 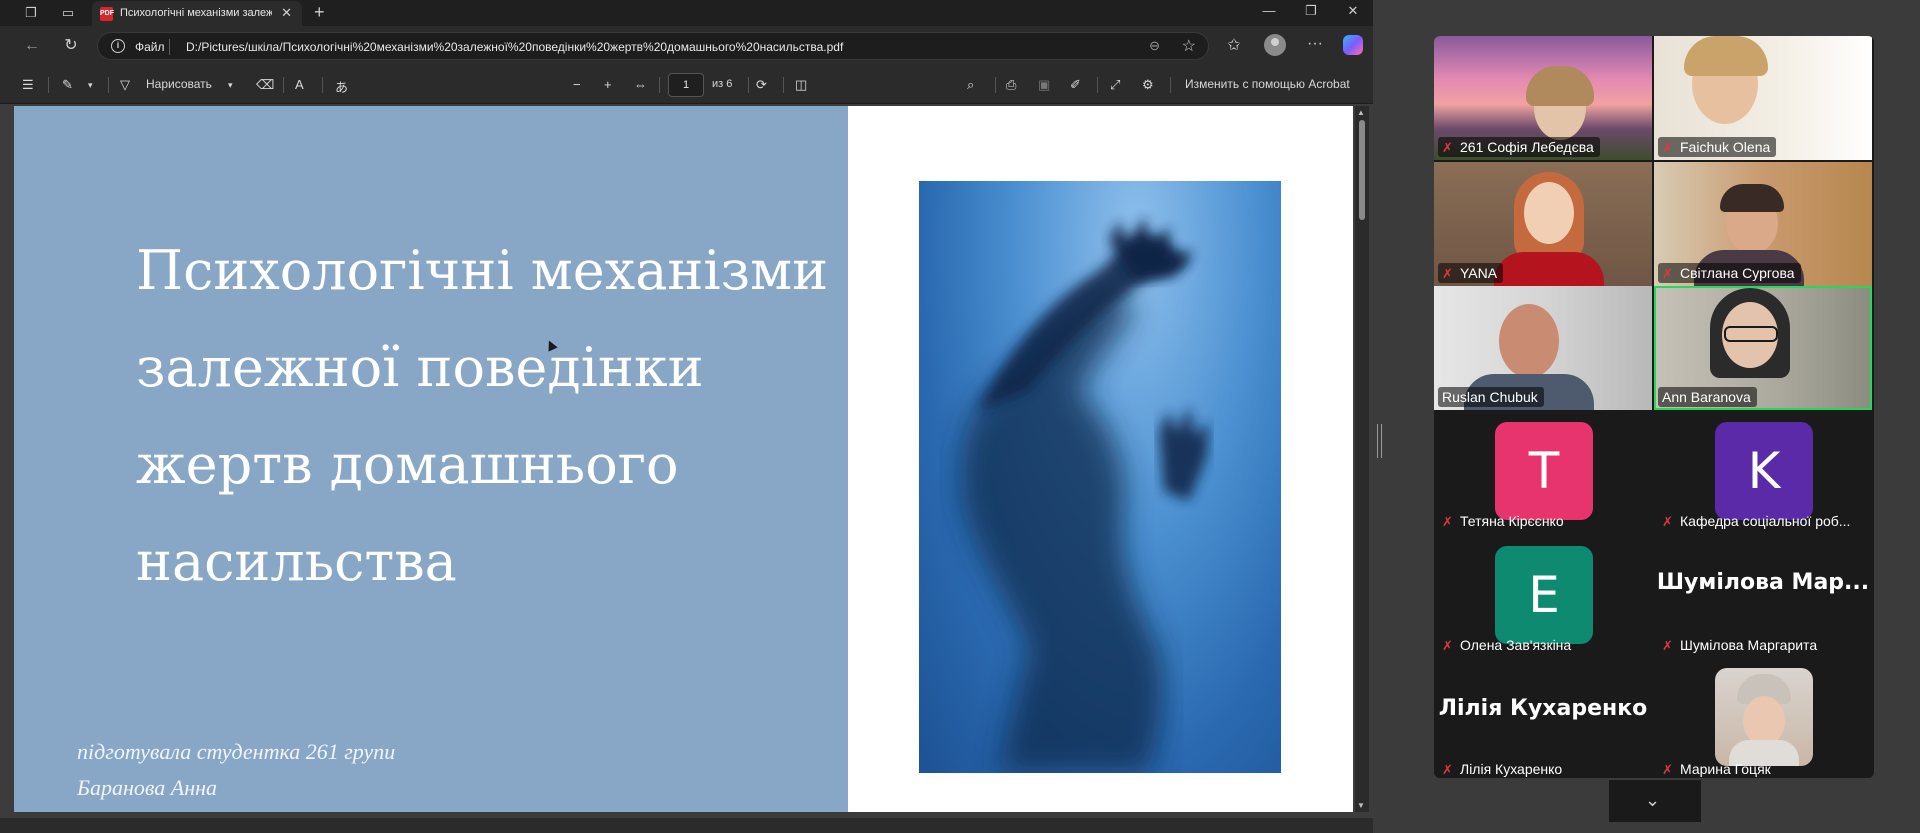 I want to click on minimize-icon: —, so click(x=1269, y=10).